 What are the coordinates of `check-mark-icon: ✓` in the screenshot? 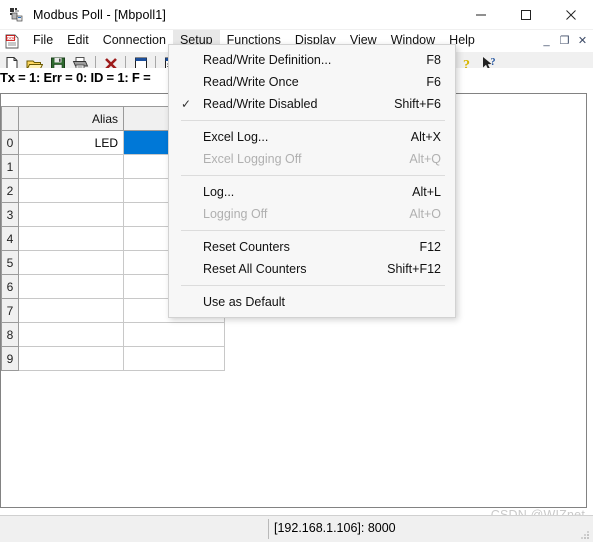 It's located at (186, 104).